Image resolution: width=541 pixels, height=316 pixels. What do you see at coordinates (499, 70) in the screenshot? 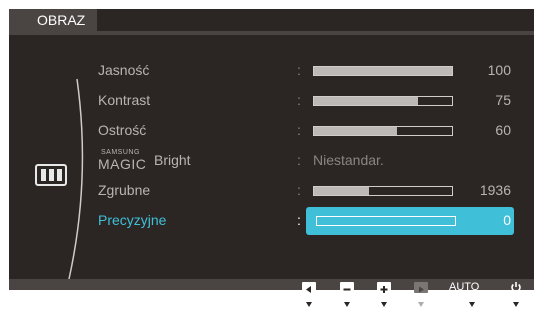
I see `brightness-value: 100` at bounding box center [499, 70].